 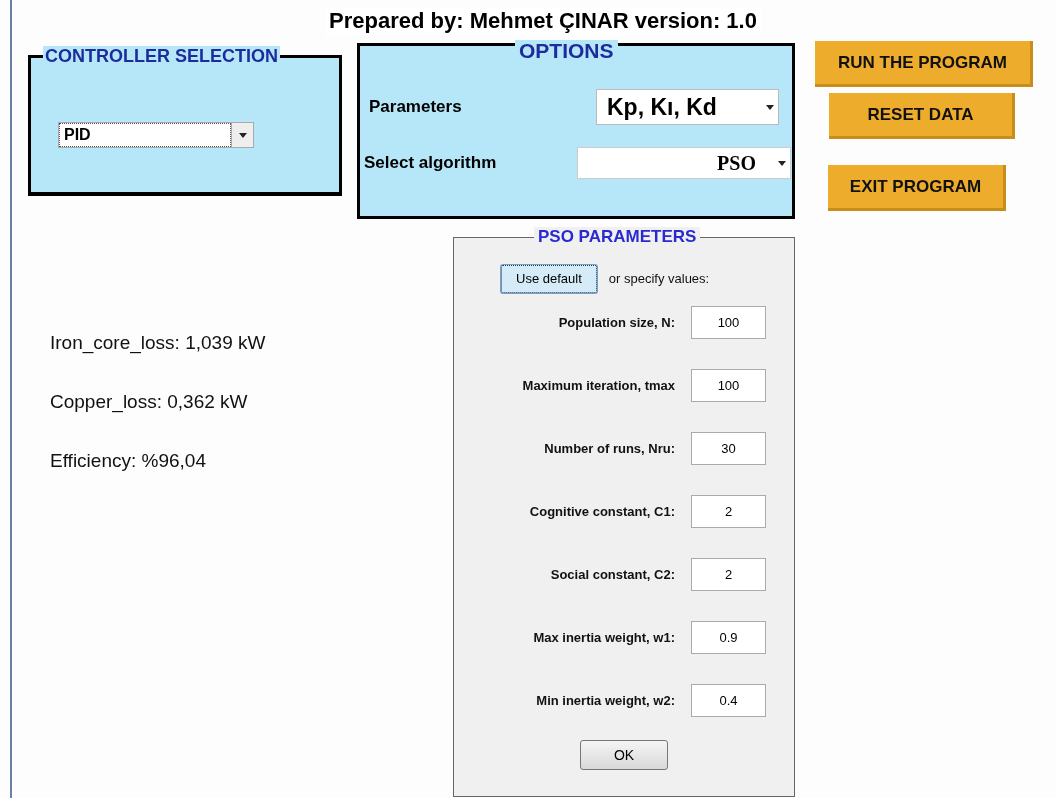 What do you see at coordinates (604, 637) in the screenshot?
I see `field-label: Max inertia weight, w1:` at bounding box center [604, 637].